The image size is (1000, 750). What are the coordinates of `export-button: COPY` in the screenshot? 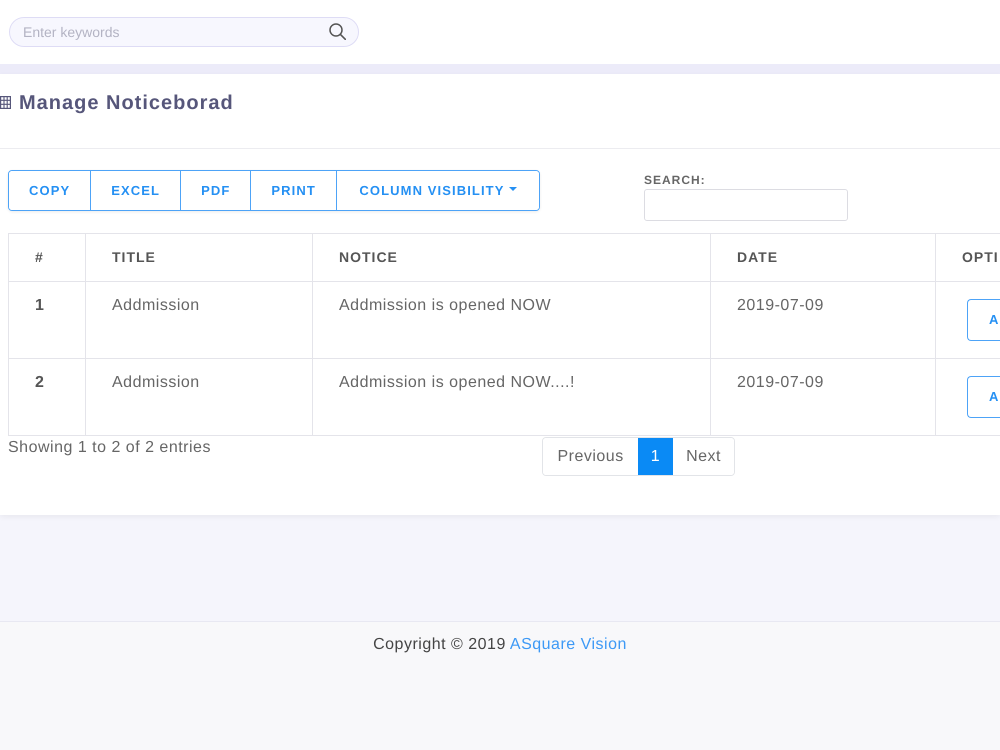 It's located at (49, 190).